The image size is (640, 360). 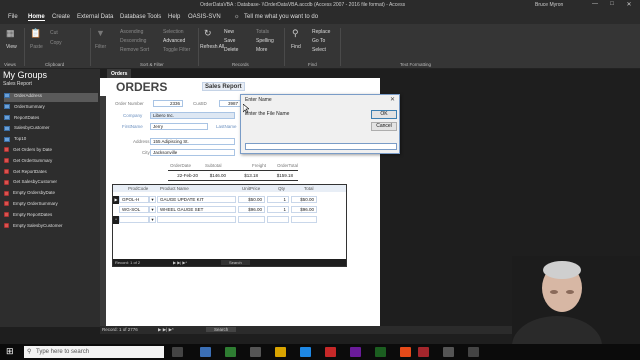 What do you see at coordinates (229, 32) in the screenshot?
I see `new-record-button: New` at bounding box center [229, 32].